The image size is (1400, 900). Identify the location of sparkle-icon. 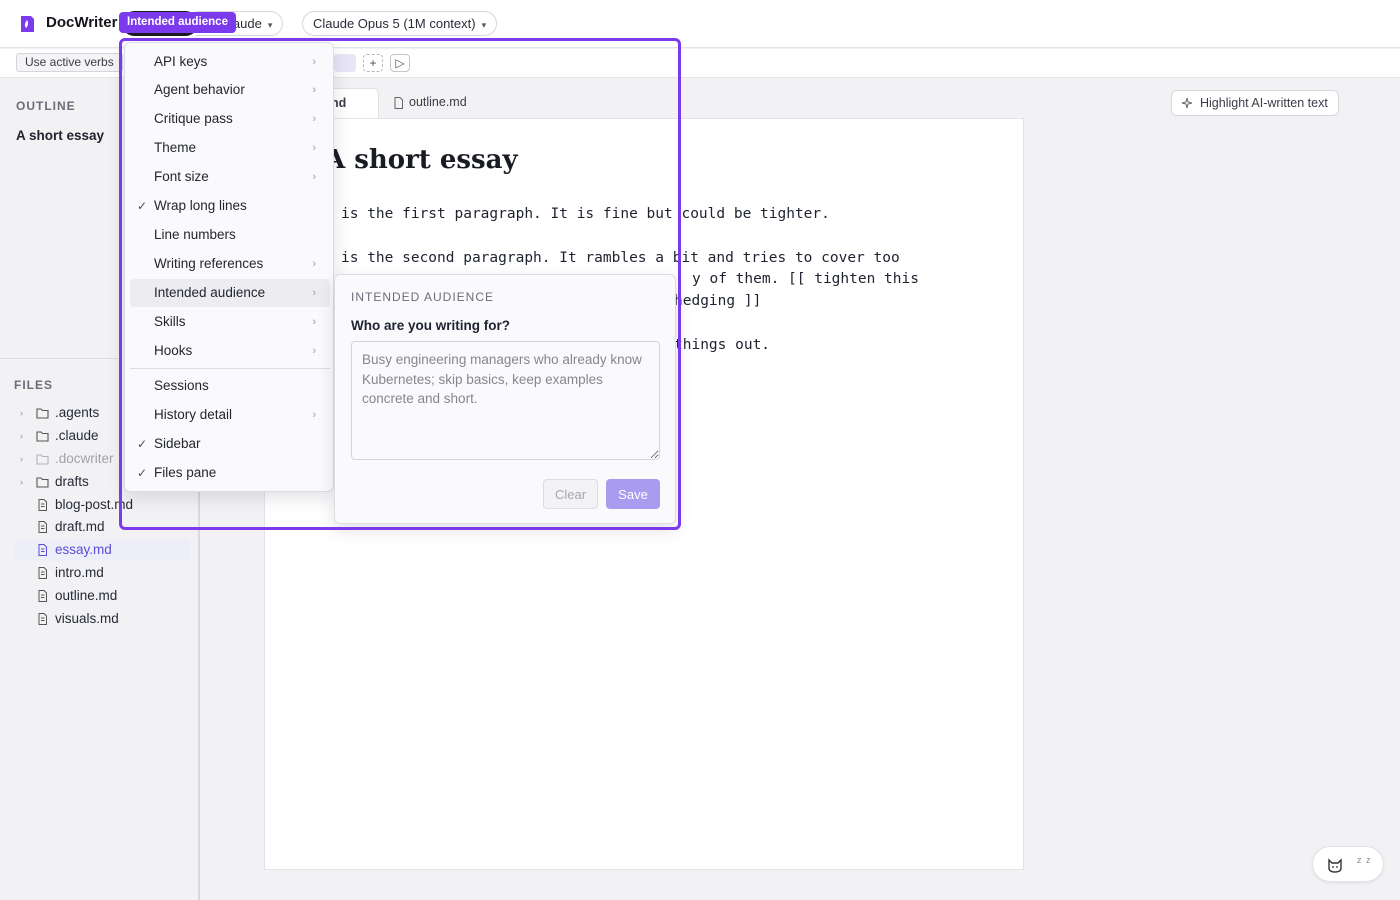
(1187, 103).